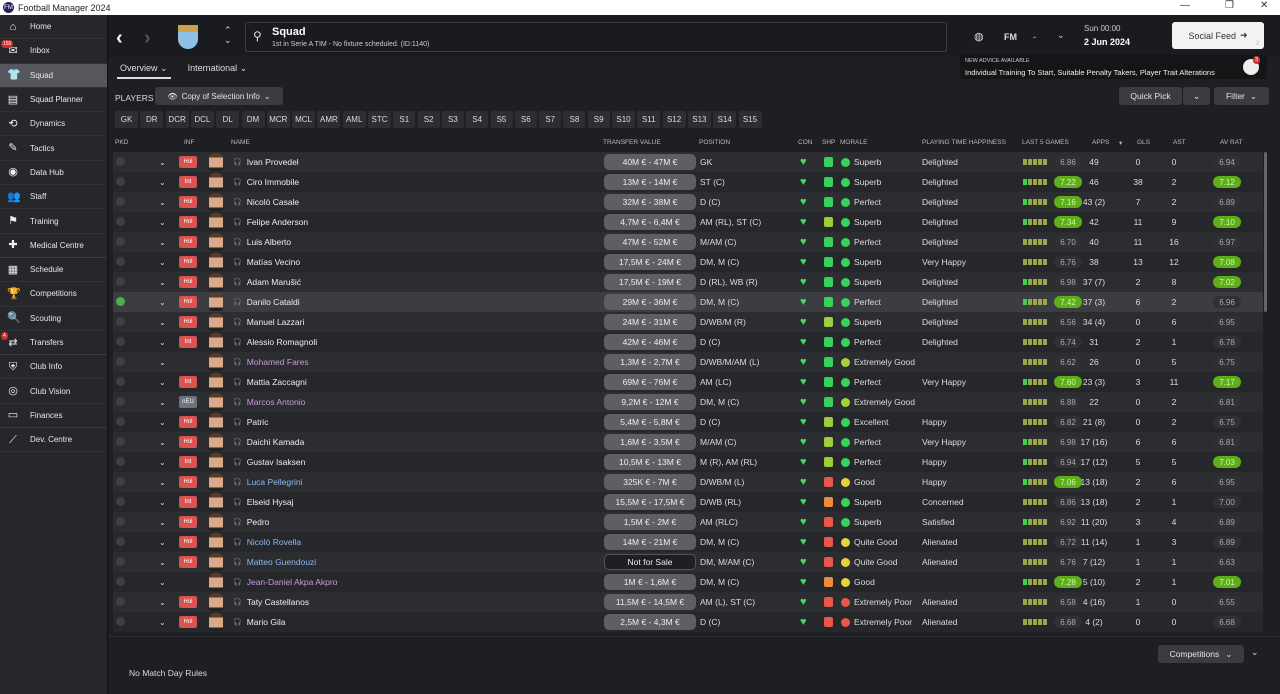  What do you see at coordinates (53, 221) in the screenshot?
I see `sidebar-item-training: ⚑ Training` at bounding box center [53, 221].